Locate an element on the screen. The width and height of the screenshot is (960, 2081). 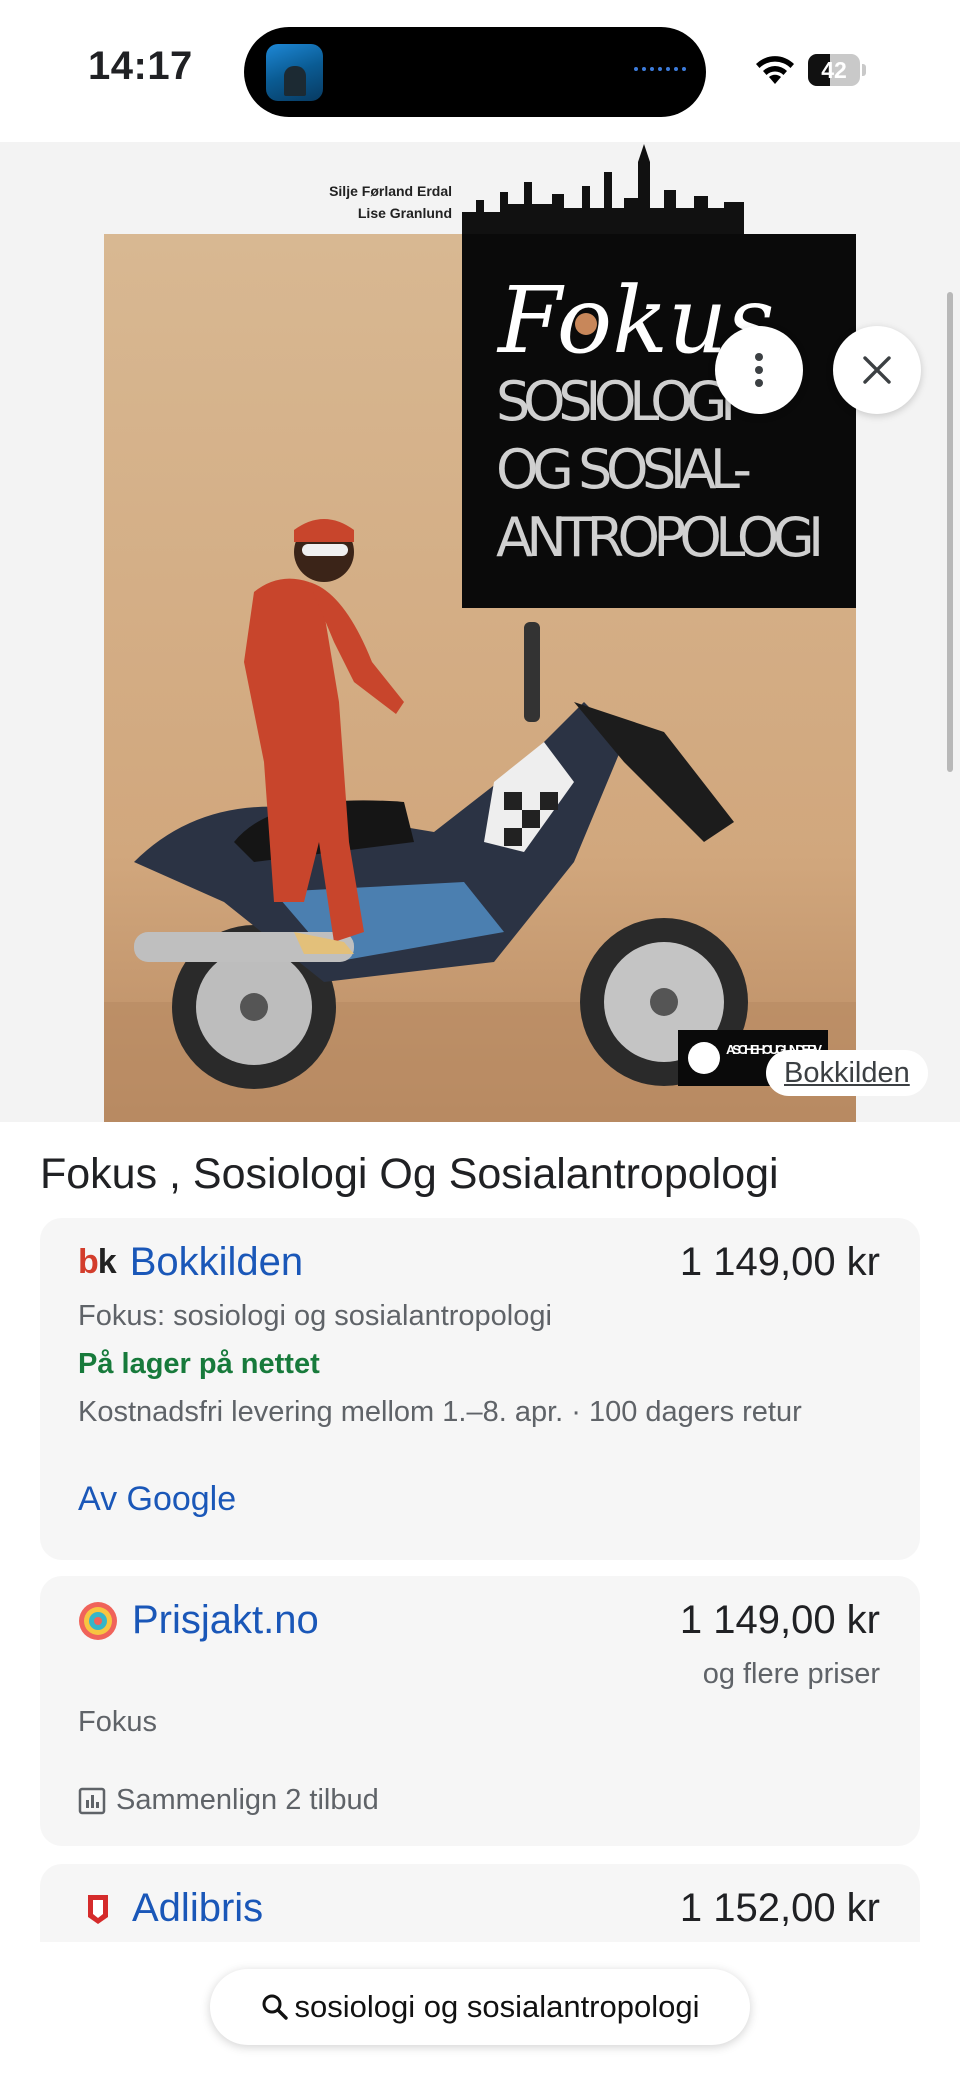
search-query-text: sosiologi og sosialantropologi is located at coordinates (497, 2006).